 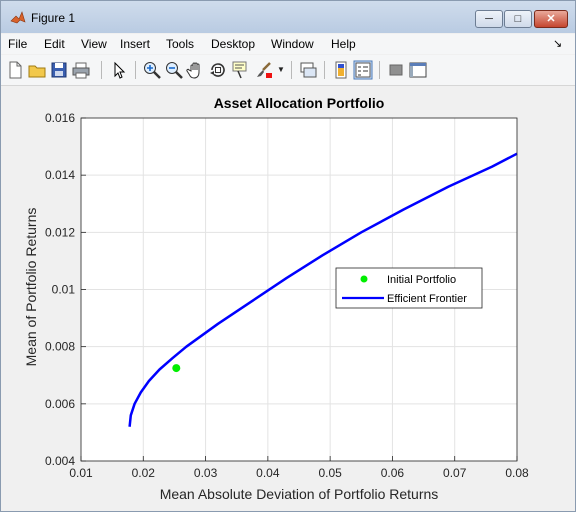 I want to click on save-icon, so click(x=59, y=70).